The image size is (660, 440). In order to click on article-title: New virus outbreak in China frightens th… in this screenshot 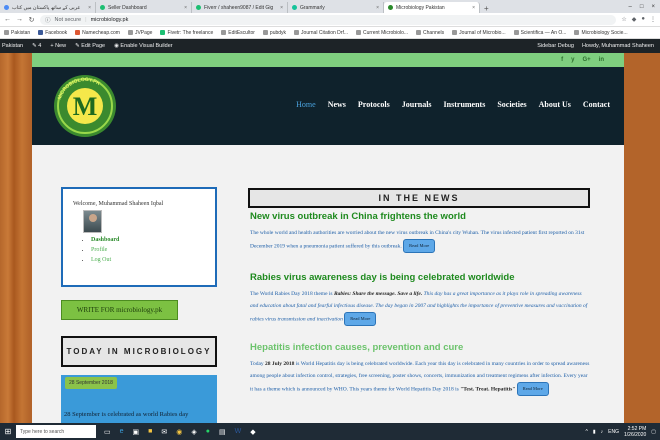, I will do `click(420, 216)`.